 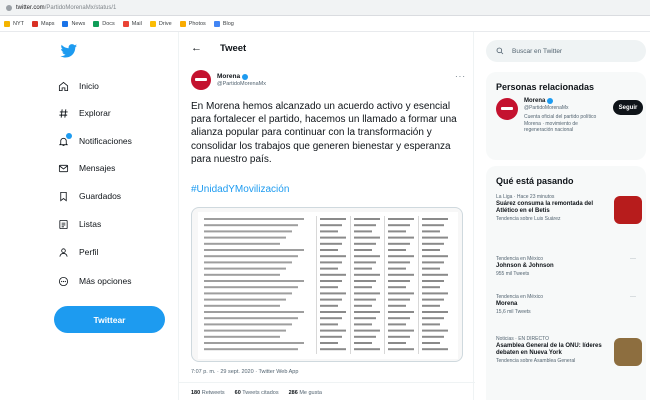 I want to click on nav-item-lists: Listas, so click(x=79, y=224).